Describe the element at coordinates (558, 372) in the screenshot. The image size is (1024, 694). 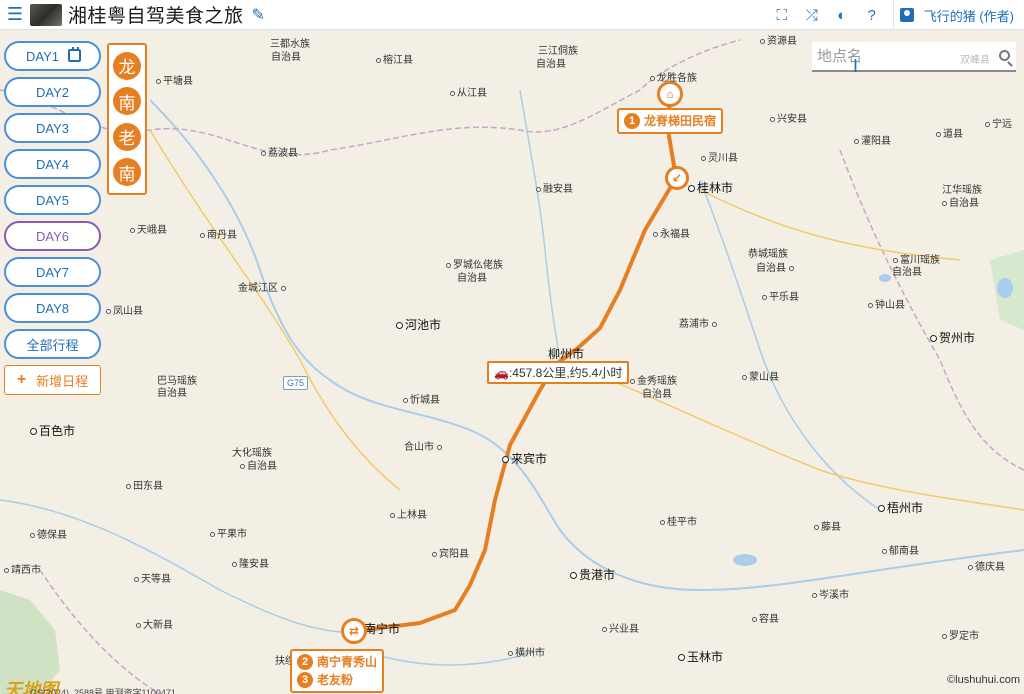
I see `route-distance-label: 🚗:457.8公里,约5.4小时` at that location.